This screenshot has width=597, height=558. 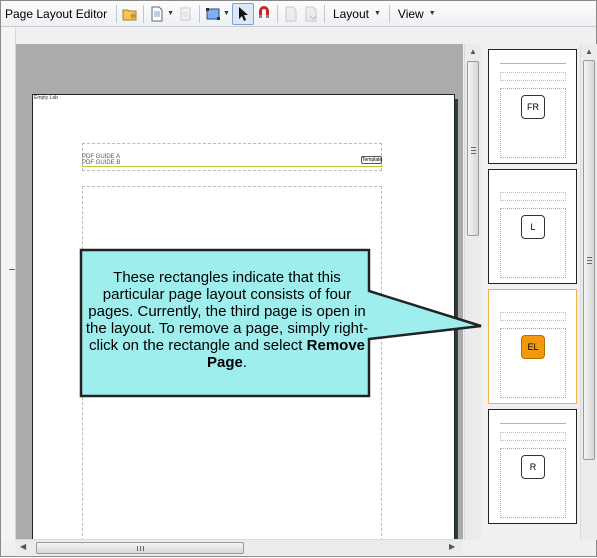 What do you see at coordinates (8, 284) in the screenshot?
I see `left-ruler` at bounding box center [8, 284].